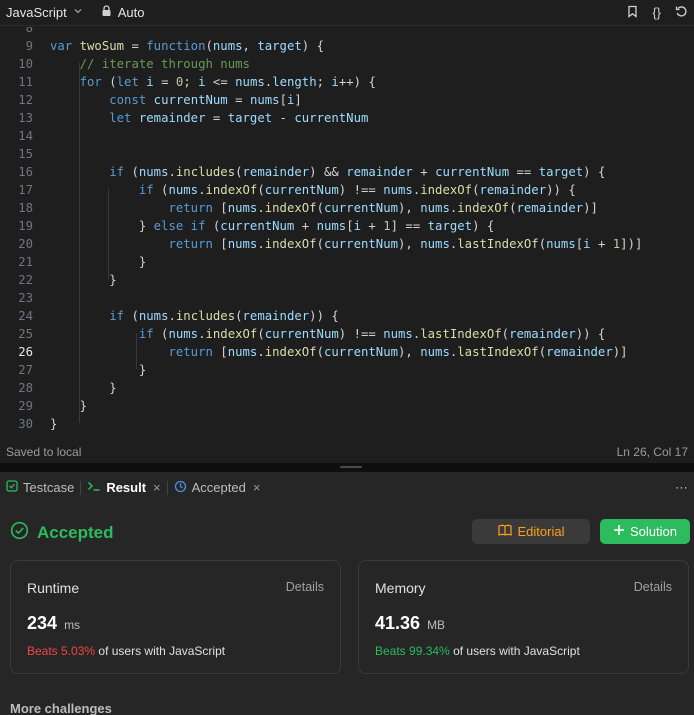 This screenshot has height=715, width=694. Describe the element at coordinates (436, 625) in the screenshot. I see `memory-unit: MB` at that location.